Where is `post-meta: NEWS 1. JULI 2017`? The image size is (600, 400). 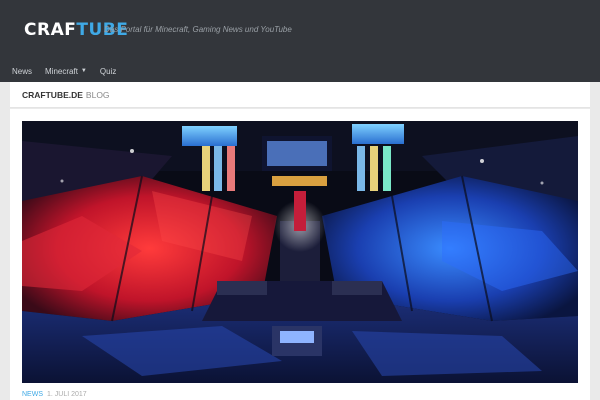
post-meta: NEWS 1. JULI 2017 is located at coordinates (54, 394).